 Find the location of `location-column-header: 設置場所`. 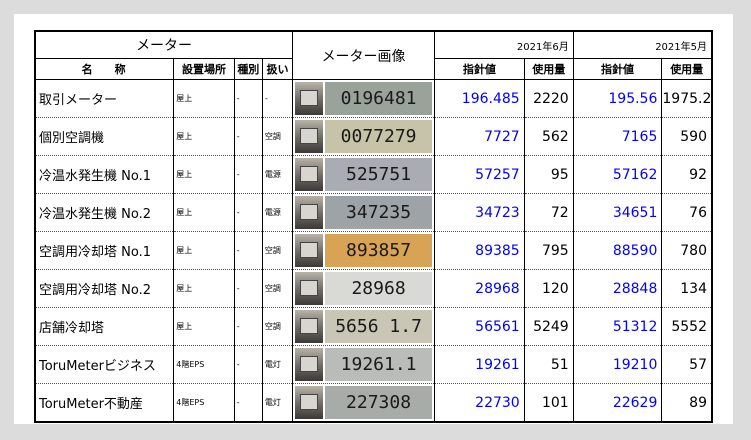

location-column-header: 設置場所 is located at coordinates (204, 69).